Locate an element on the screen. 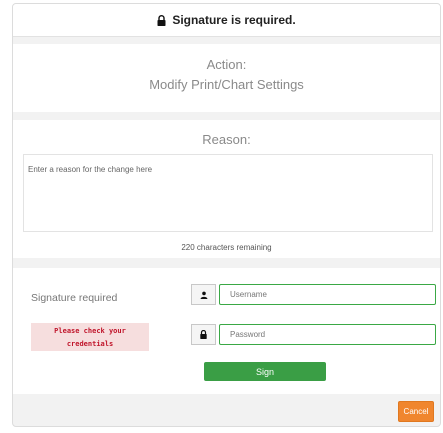  action-label: Action: is located at coordinates (226, 64).